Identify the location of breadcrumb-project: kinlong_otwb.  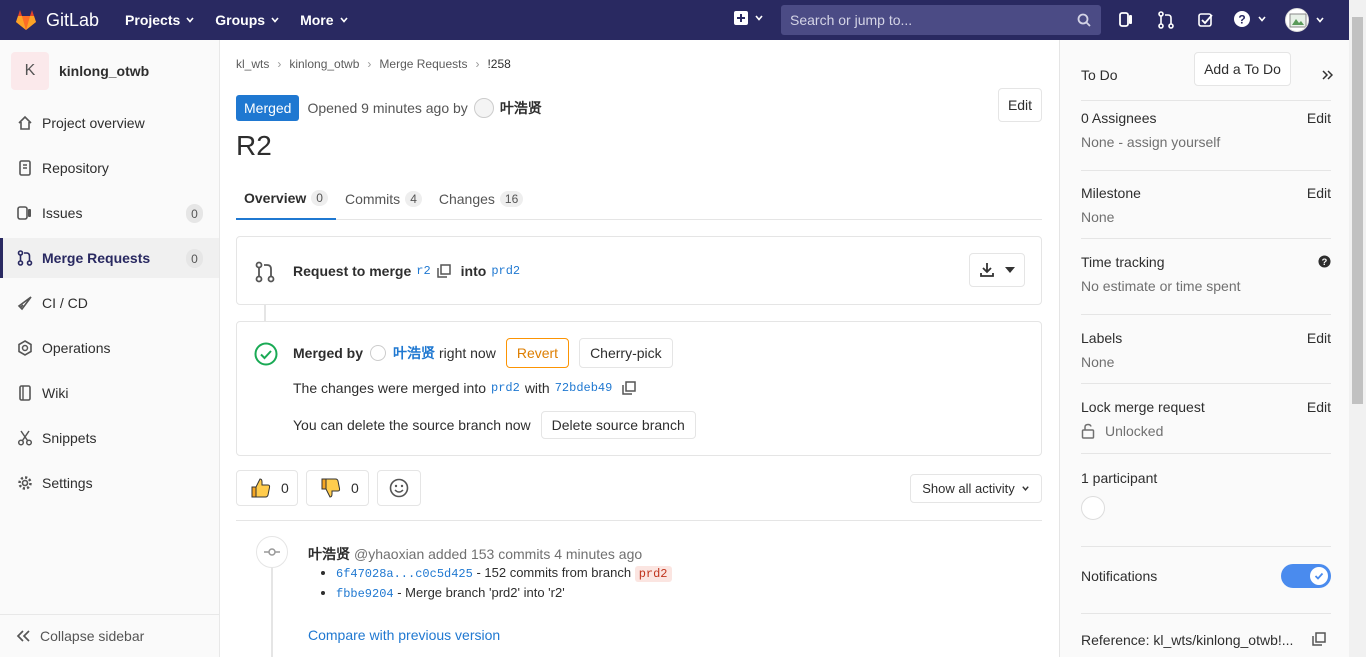
(324, 64).